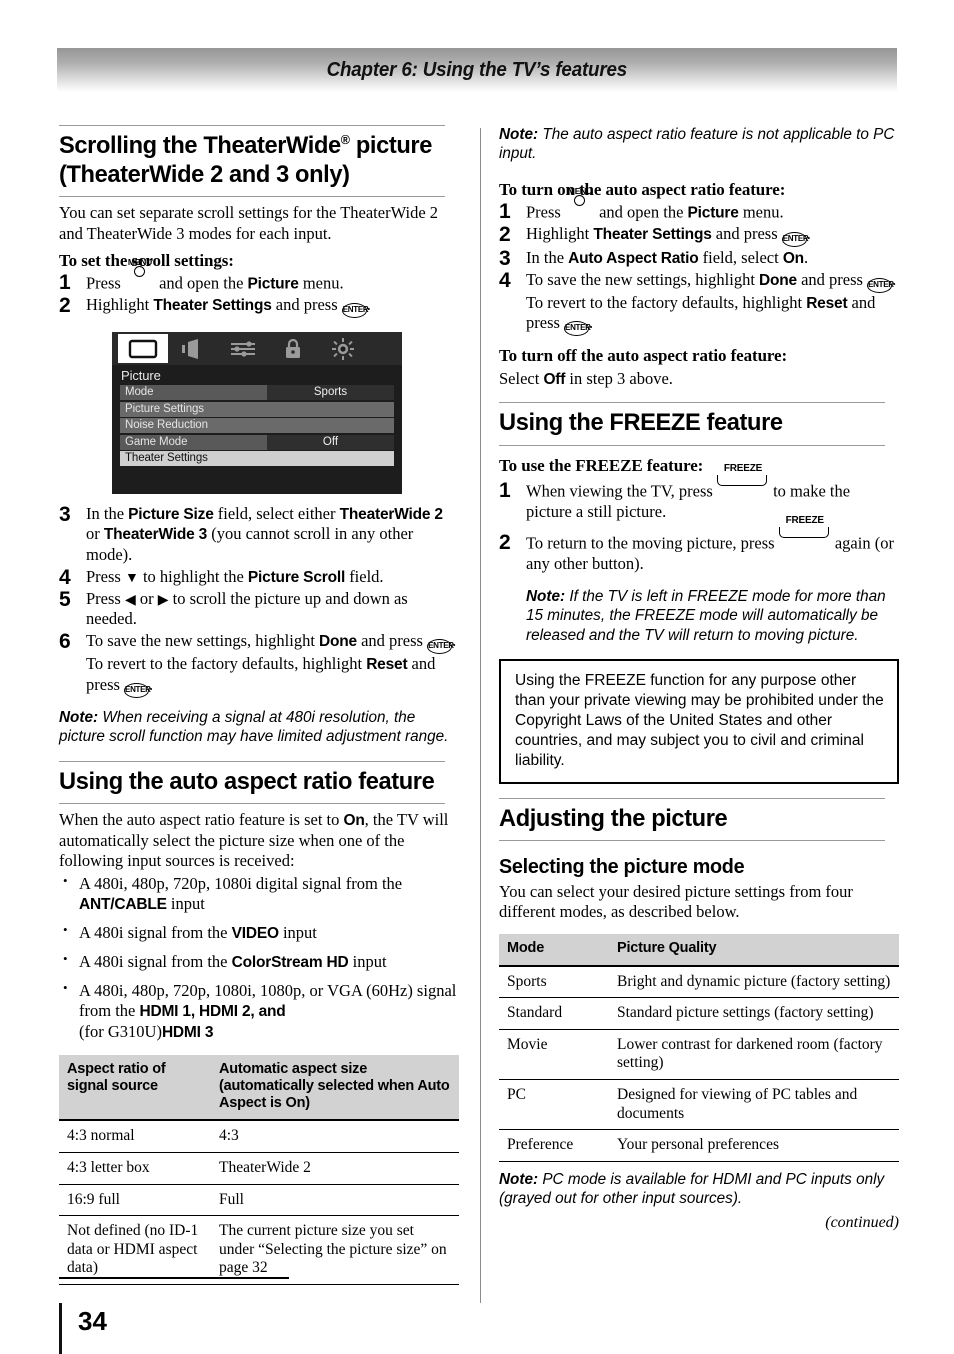 Image resolution: width=954 pixels, height=1354 pixels. What do you see at coordinates (155, 535) in the screenshot?
I see `bold-theaterwide-3: TheaterWide 3` at bounding box center [155, 535].